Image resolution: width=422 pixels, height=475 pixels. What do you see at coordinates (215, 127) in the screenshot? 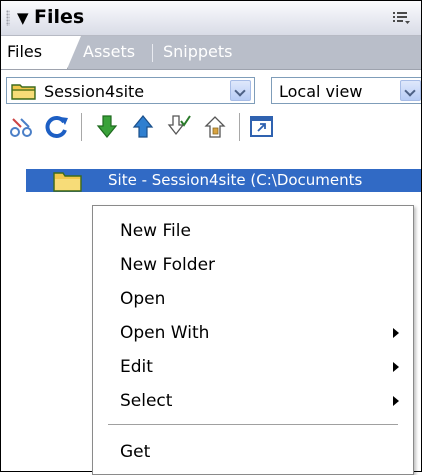
I see `check-in-icon` at bounding box center [215, 127].